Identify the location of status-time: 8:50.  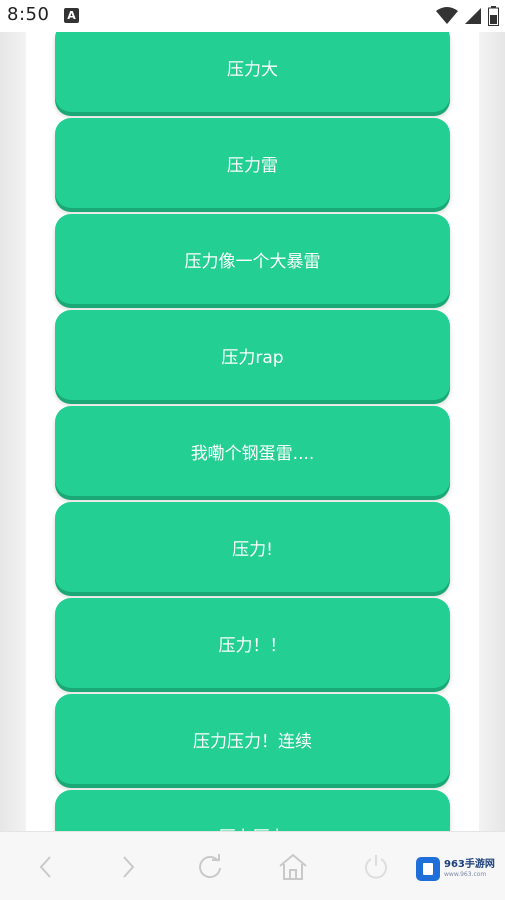
(28, 14).